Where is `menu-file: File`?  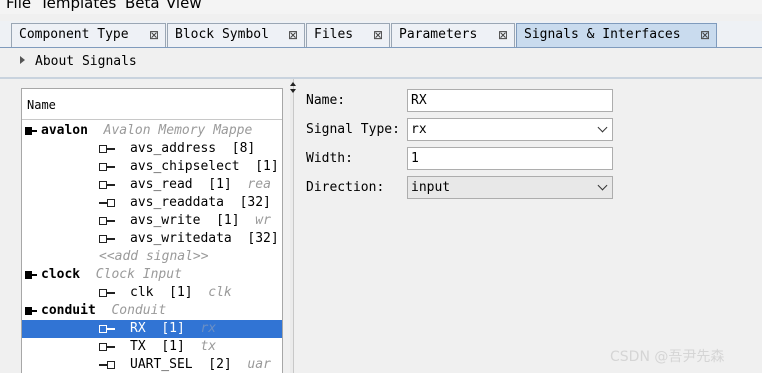 menu-file: File is located at coordinates (18, 6).